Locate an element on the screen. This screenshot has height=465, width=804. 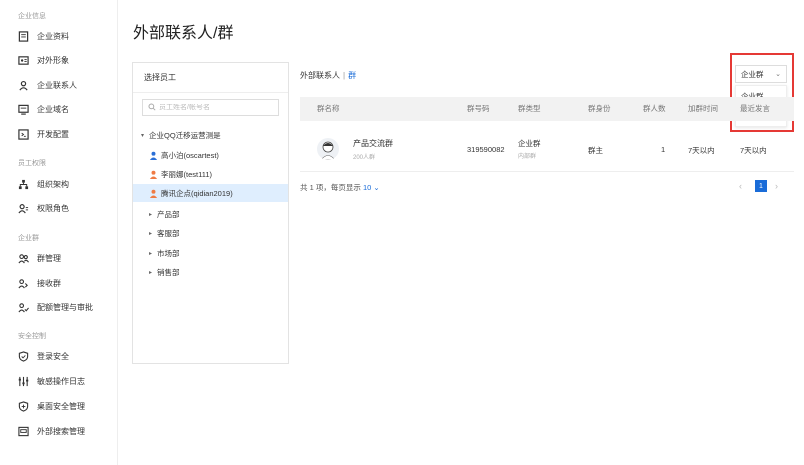
sidebar-item-label: 企业联系人 is located at coordinates (57, 85).